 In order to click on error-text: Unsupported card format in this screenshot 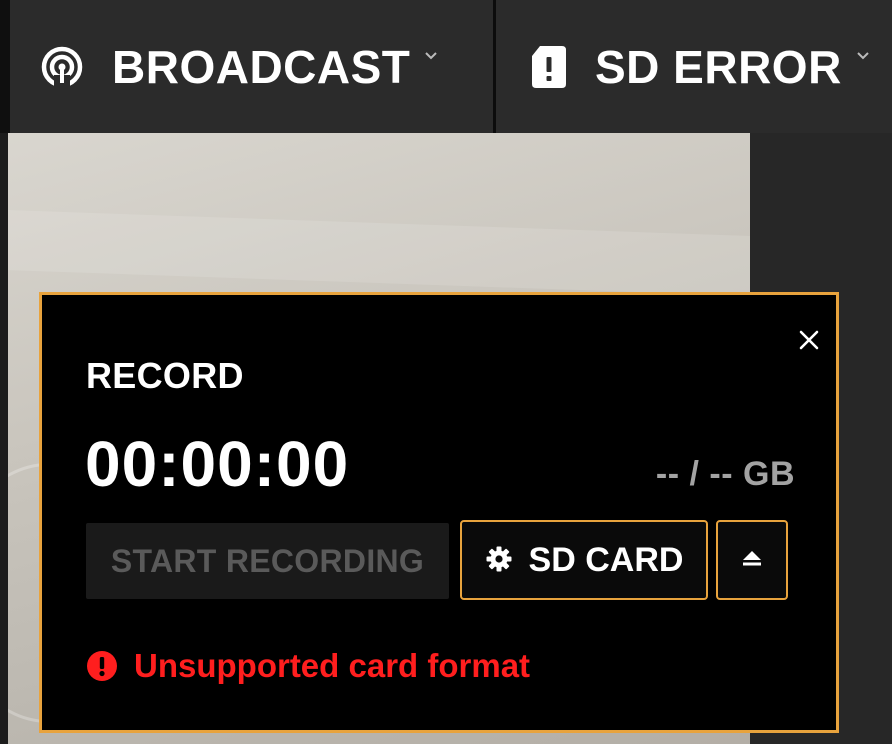, I will do `click(332, 665)`.